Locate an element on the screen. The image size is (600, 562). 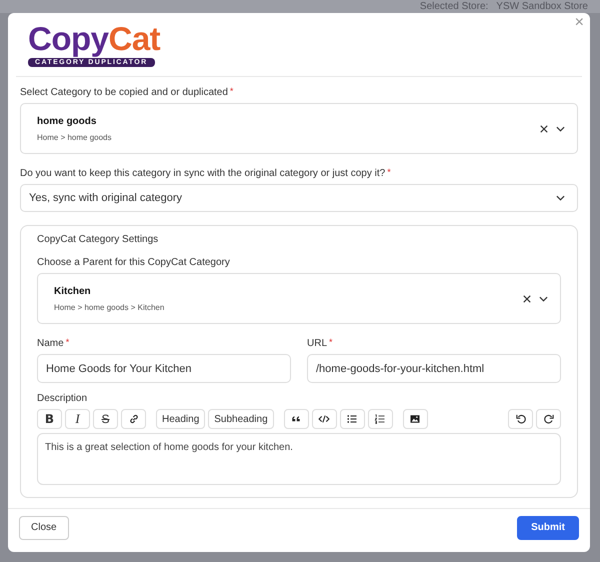
store-name: YSW Sandbox Store is located at coordinates (542, 6).